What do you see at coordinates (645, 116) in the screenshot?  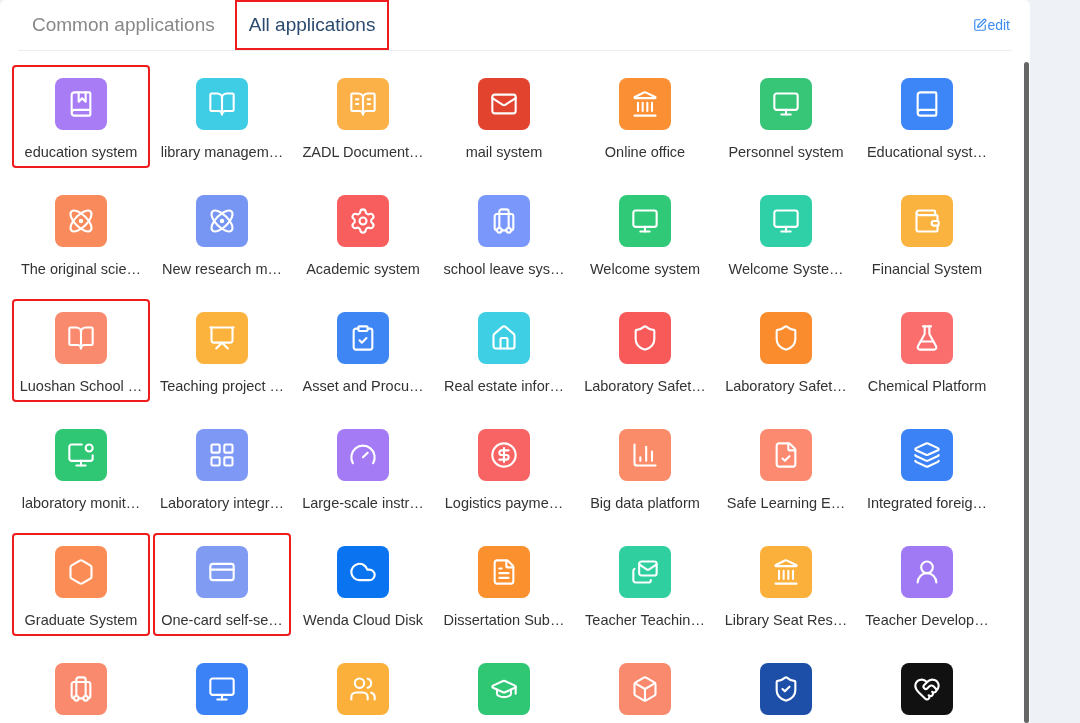 I see `app-tile: Online office` at bounding box center [645, 116].